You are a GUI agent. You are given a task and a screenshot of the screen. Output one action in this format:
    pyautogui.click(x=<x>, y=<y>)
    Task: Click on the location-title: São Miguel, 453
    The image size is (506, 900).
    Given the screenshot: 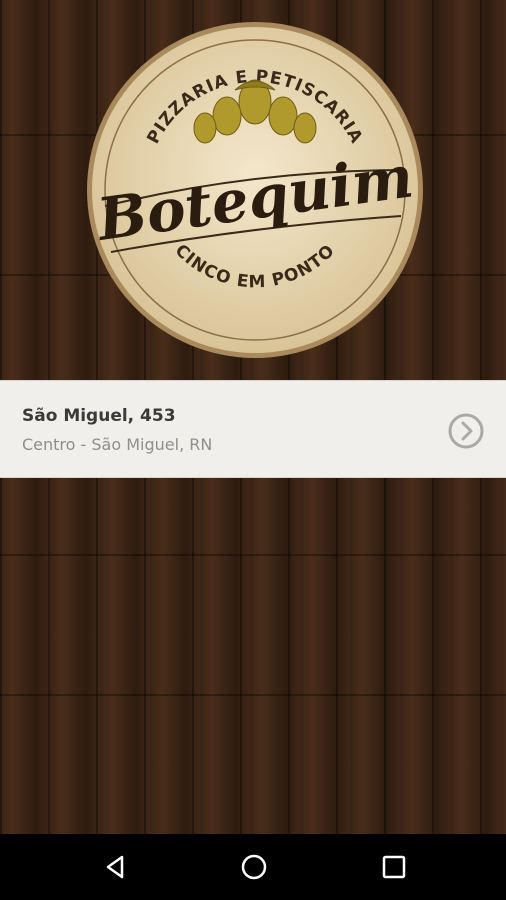 What is the action you would take?
    pyautogui.click(x=99, y=416)
    